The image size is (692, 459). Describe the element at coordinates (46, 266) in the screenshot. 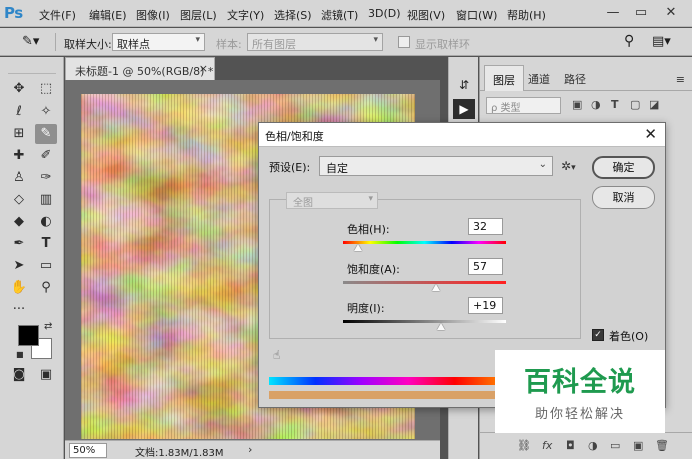

I see `shape-tool-icon: ▭` at that location.